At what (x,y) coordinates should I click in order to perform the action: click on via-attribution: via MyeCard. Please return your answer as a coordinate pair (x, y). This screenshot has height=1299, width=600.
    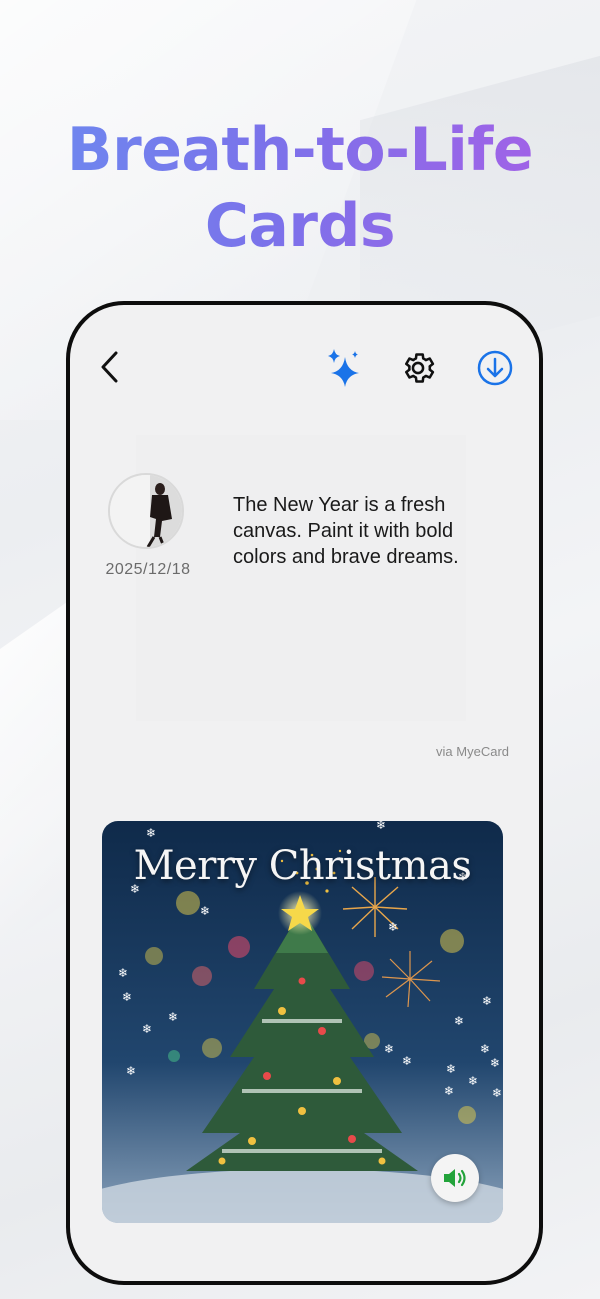
    Looking at the image, I should click on (472, 751).